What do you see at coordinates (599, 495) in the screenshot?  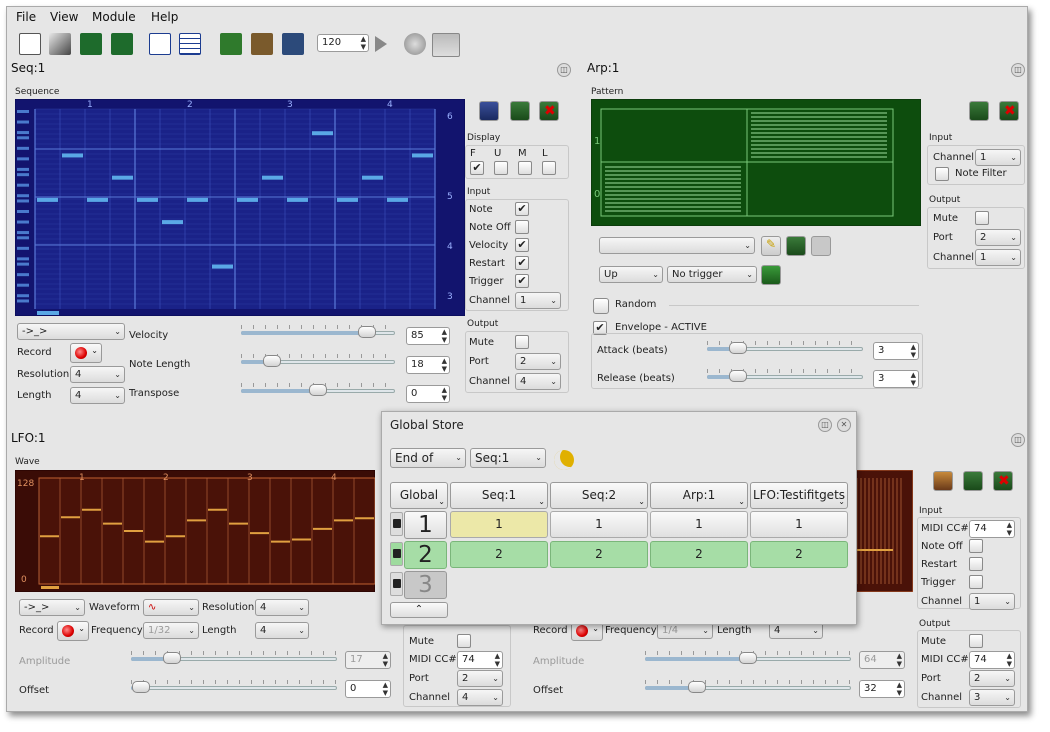 I see `gs-header-seq2: Seq:2 ⌄` at bounding box center [599, 495].